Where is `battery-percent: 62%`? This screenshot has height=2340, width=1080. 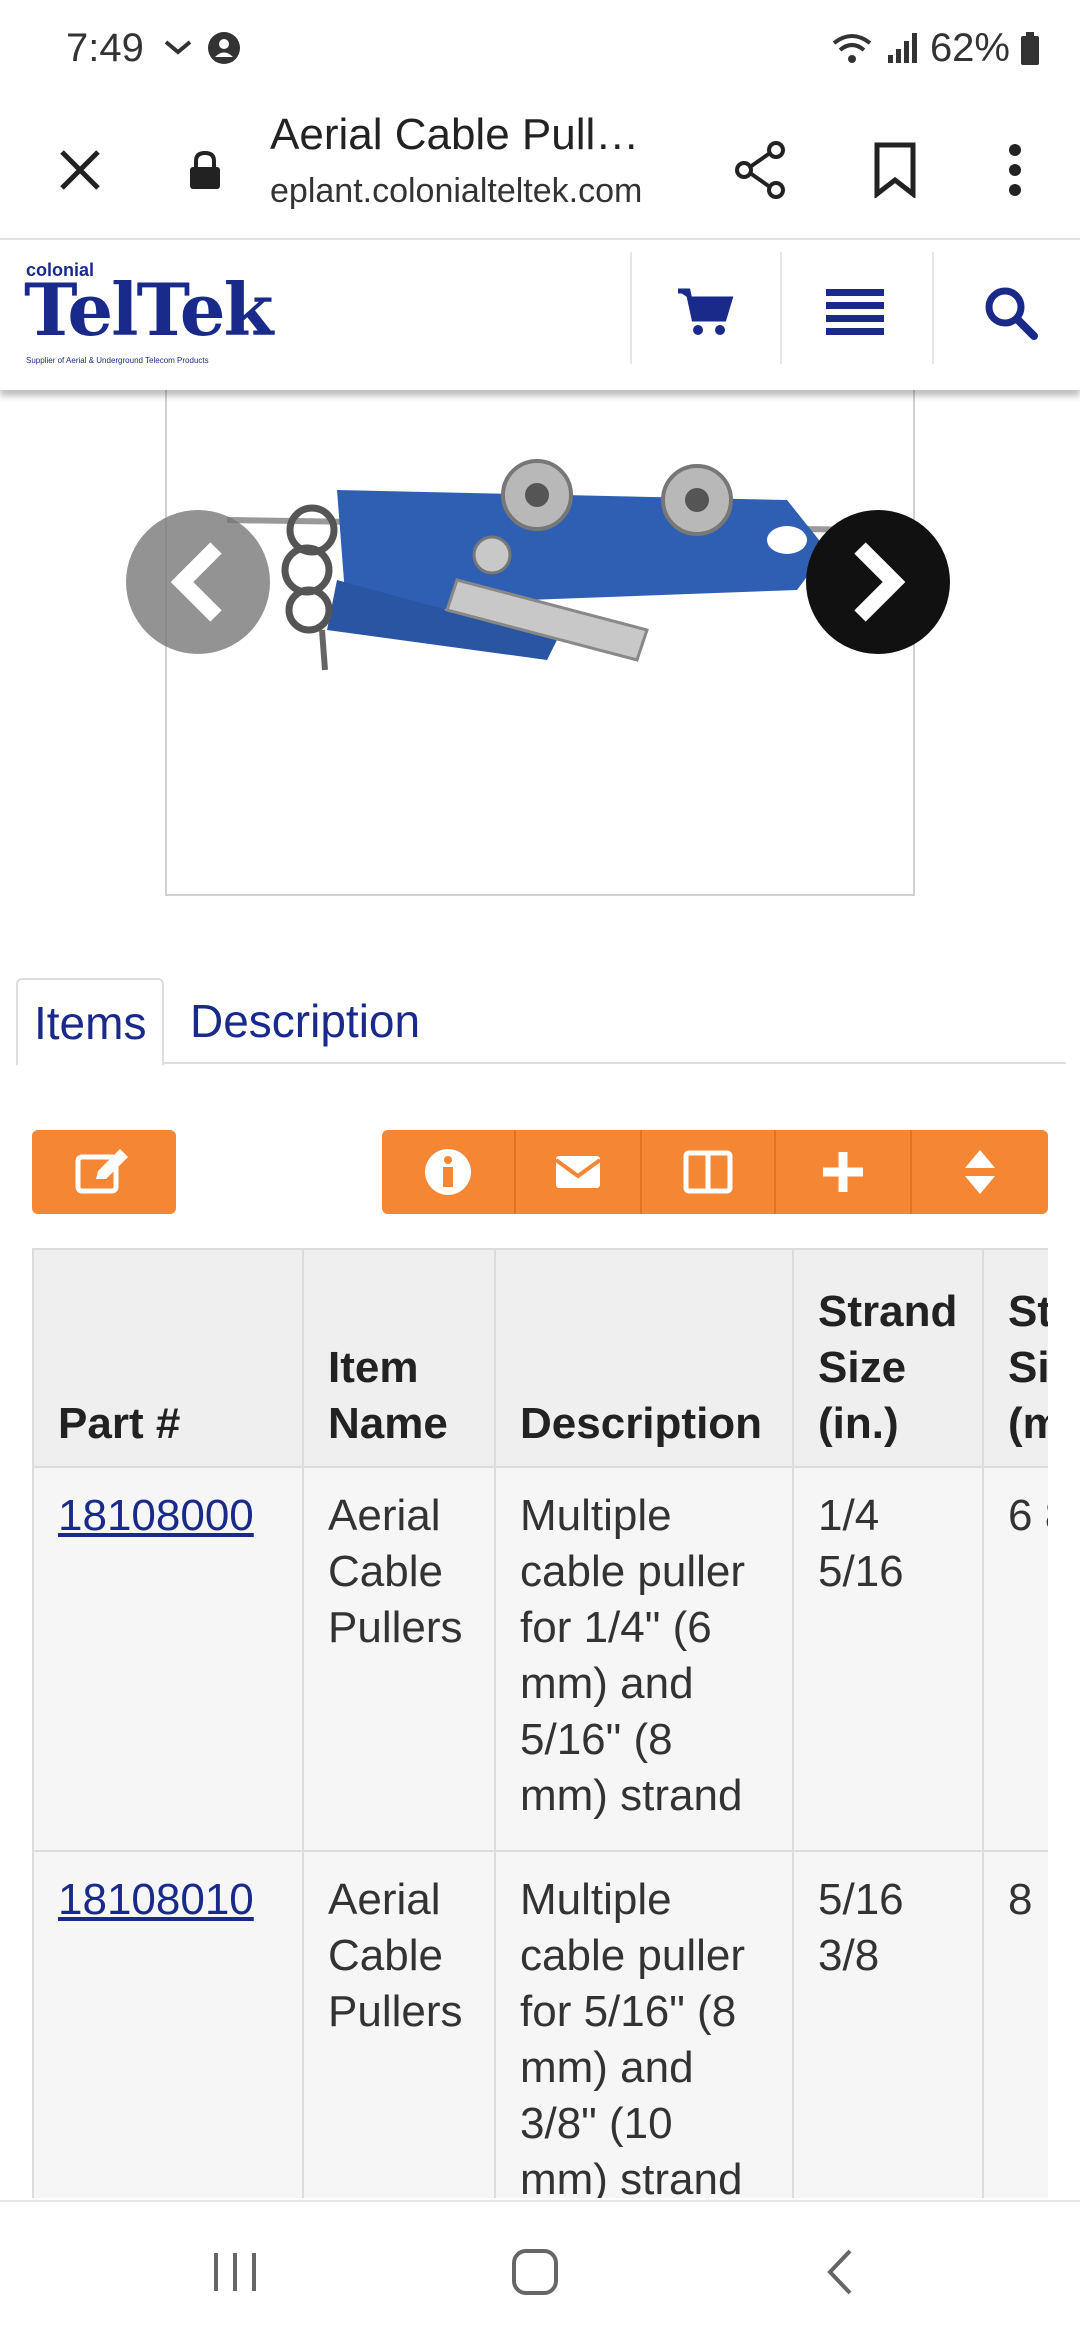
battery-percent: 62% is located at coordinates (969, 48).